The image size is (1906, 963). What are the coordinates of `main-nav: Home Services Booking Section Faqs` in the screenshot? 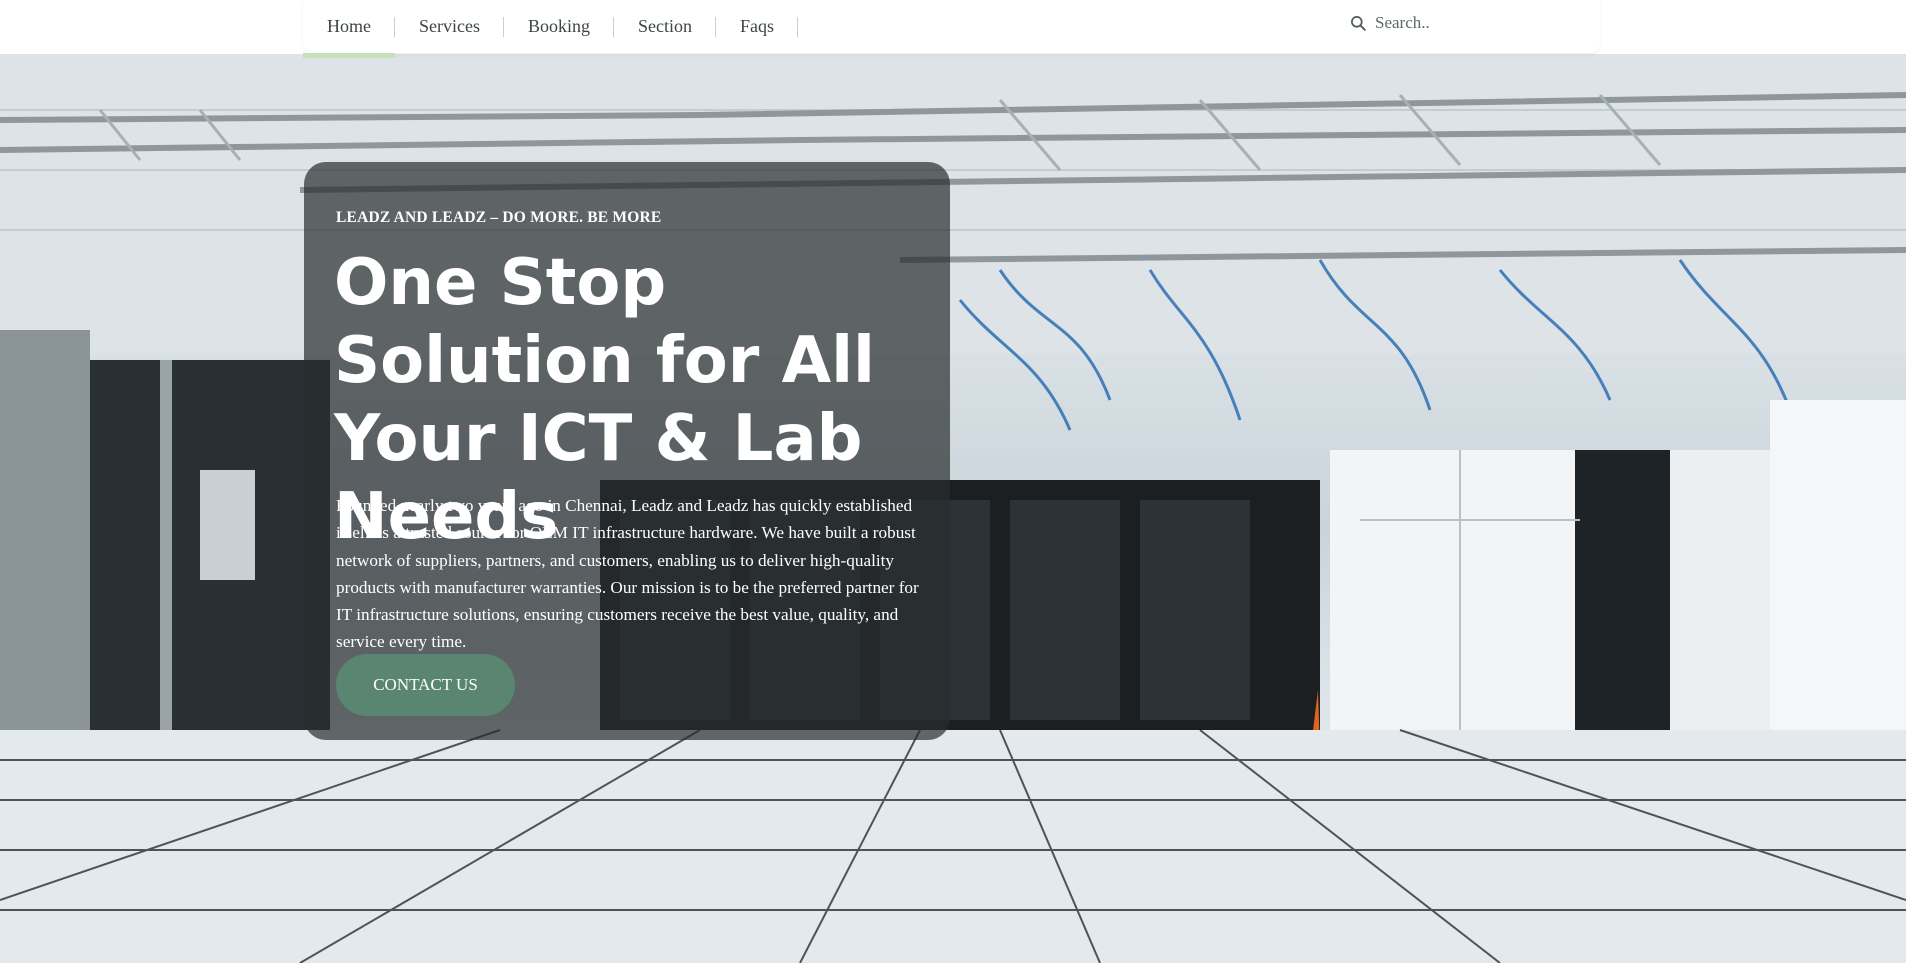 It's located at (951, 29).